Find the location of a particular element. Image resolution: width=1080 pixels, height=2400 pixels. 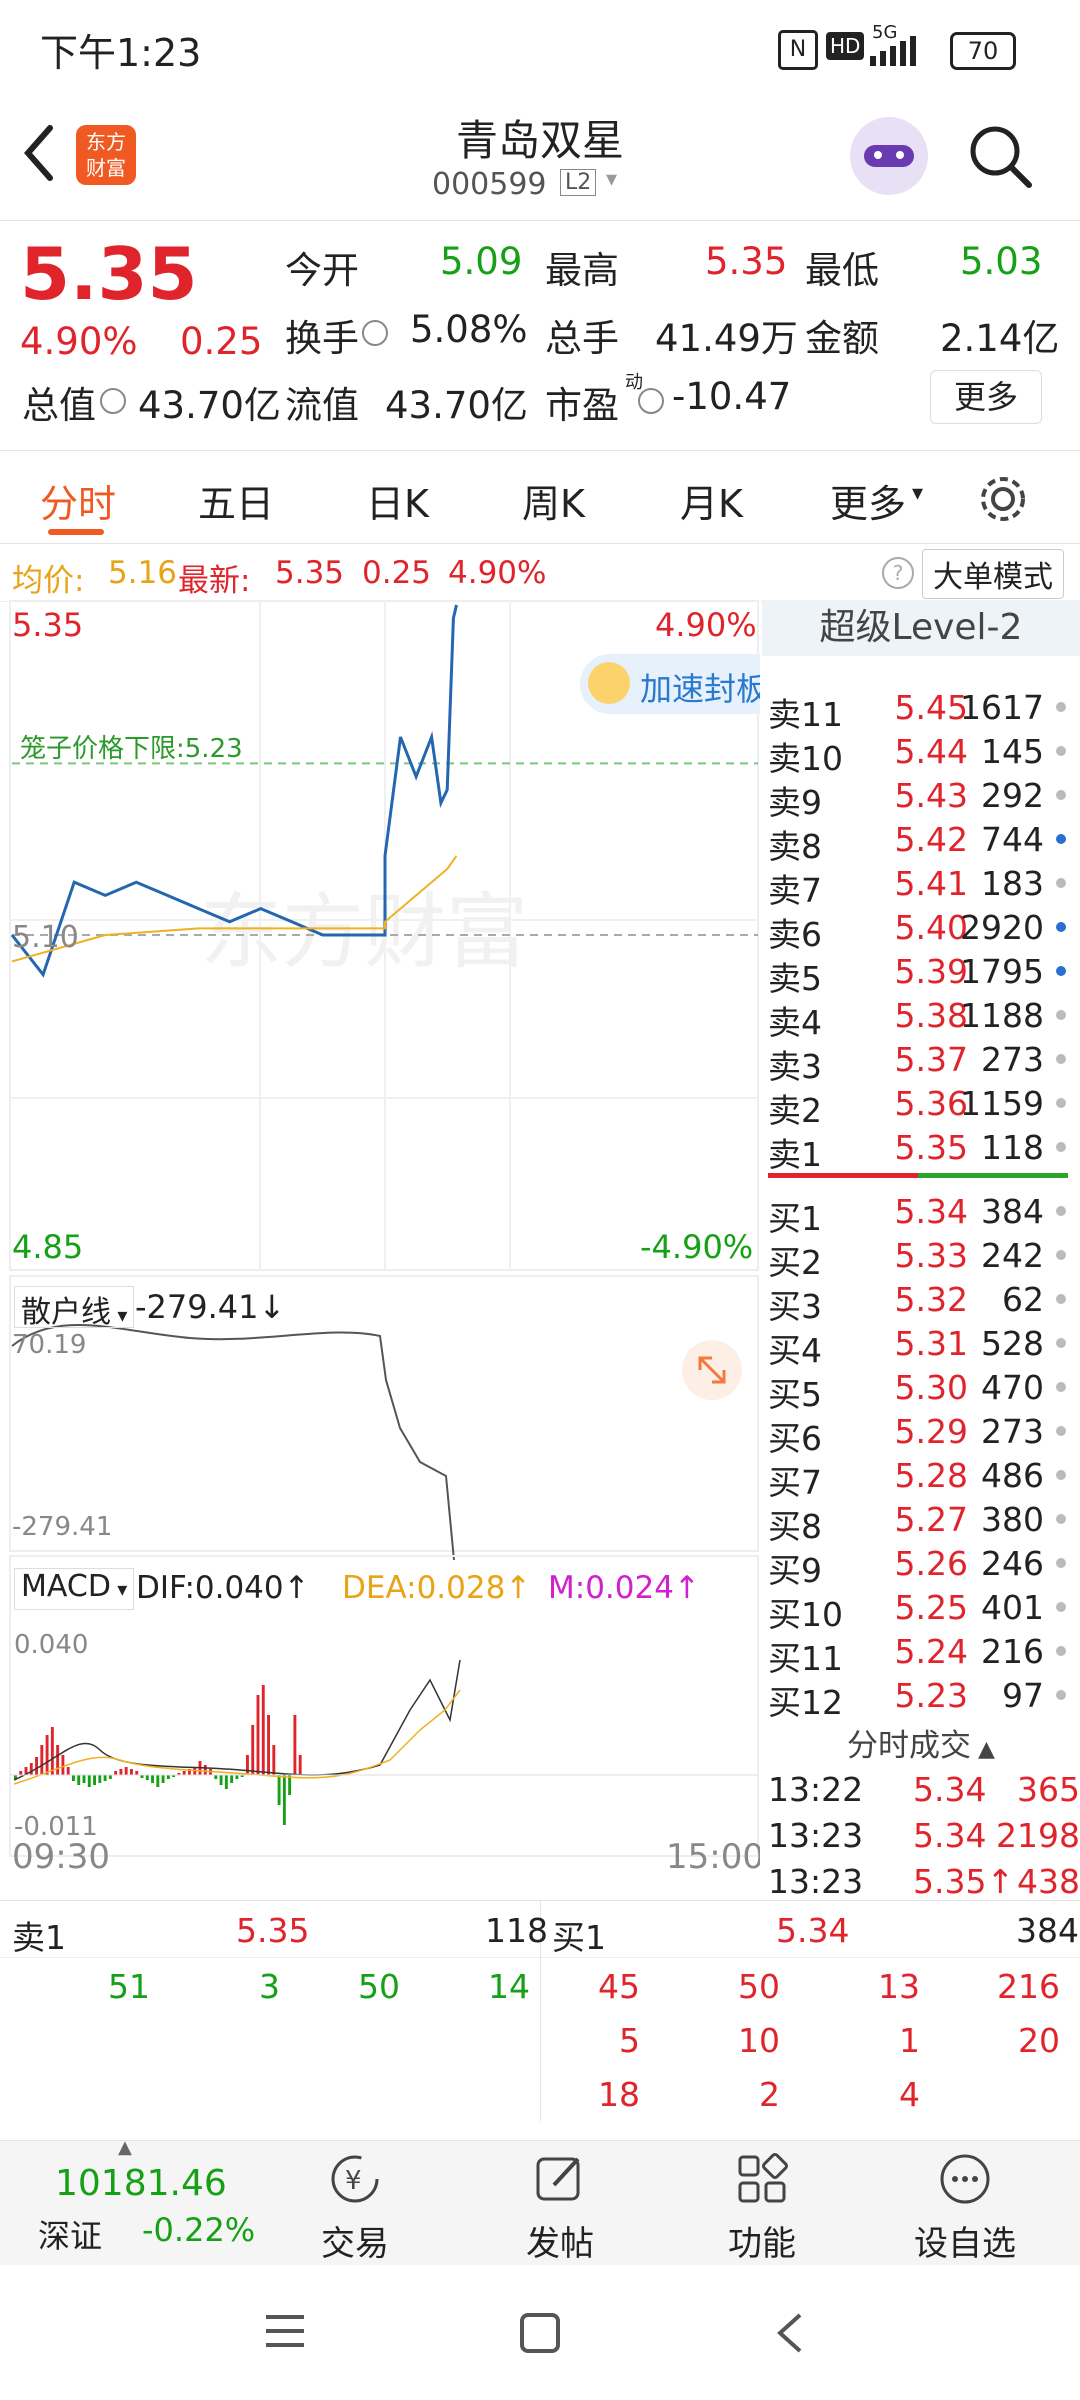

bid-label: 买8 is located at coordinates (795, 1526).